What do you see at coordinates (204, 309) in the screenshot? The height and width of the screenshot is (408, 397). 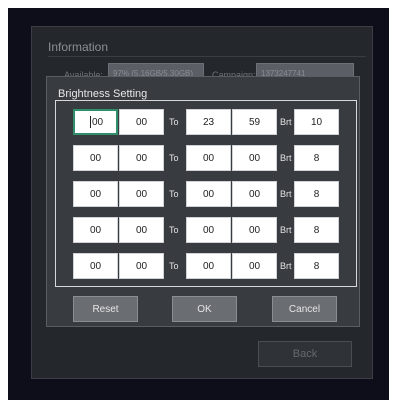 I see `ok-button: OK` at bounding box center [204, 309].